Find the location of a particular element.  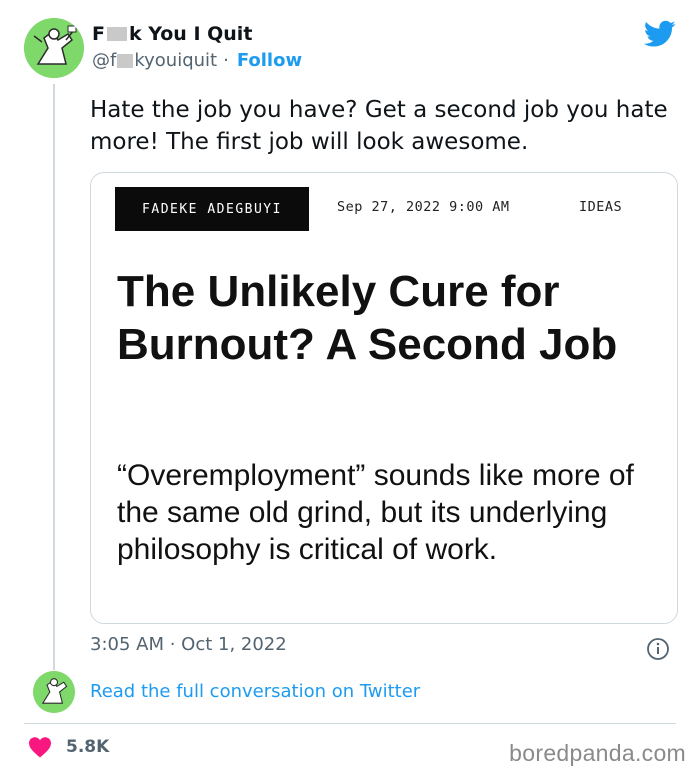

handle-row: @f kyouiquit · Follow is located at coordinates (197, 60).